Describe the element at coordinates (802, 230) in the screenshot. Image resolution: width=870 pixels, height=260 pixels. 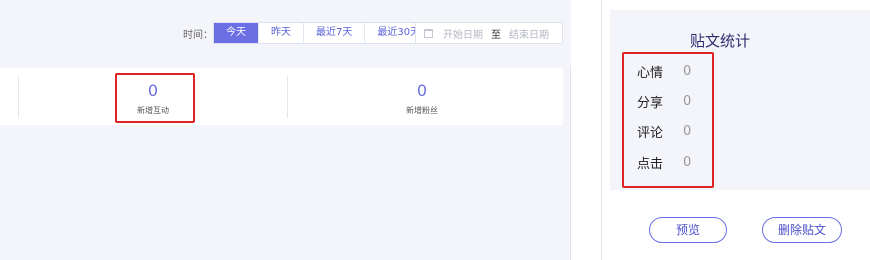
I see `delete-post-button: 删除贴文` at that location.